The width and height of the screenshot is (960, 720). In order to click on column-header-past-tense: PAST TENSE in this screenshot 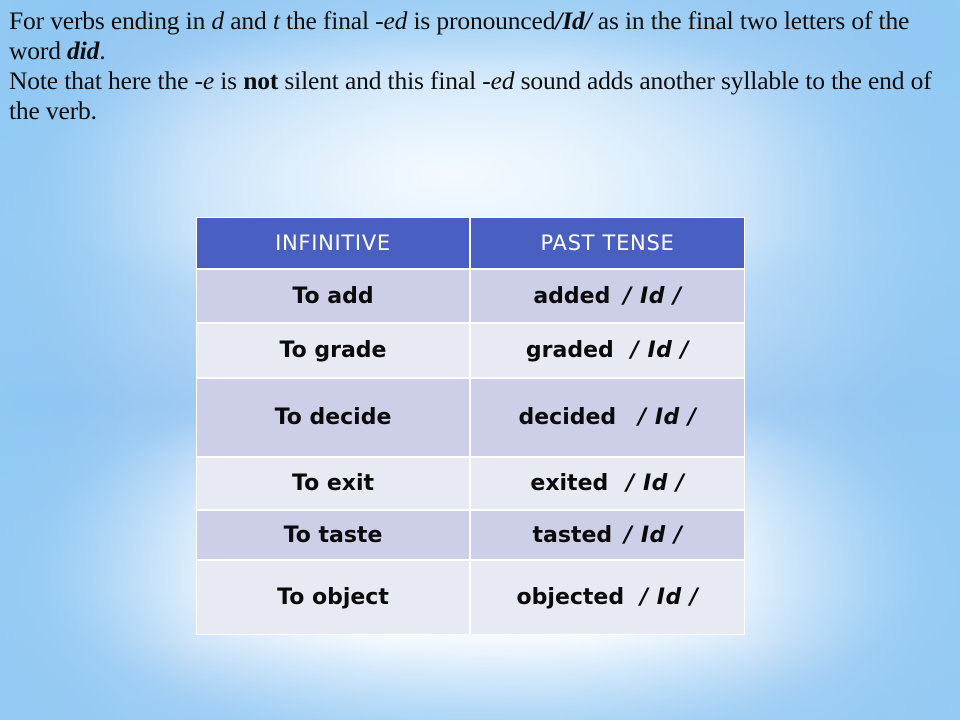, I will do `click(607, 243)`.